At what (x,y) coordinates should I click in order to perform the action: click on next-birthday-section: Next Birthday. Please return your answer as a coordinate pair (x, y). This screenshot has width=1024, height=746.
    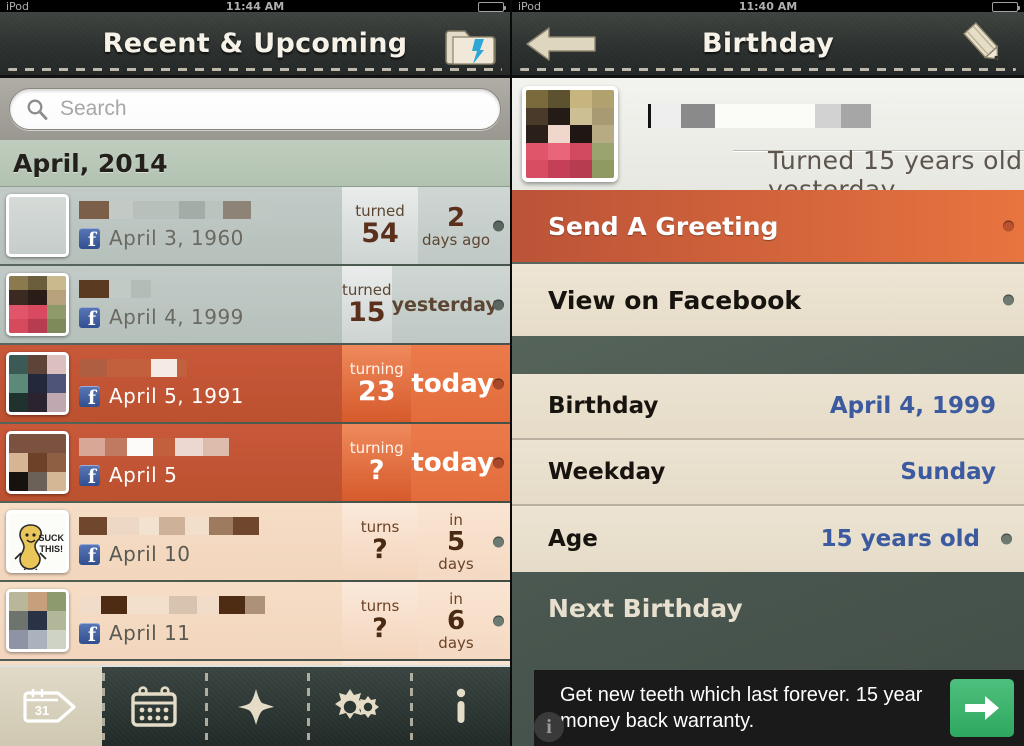
    Looking at the image, I should click on (768, 604).